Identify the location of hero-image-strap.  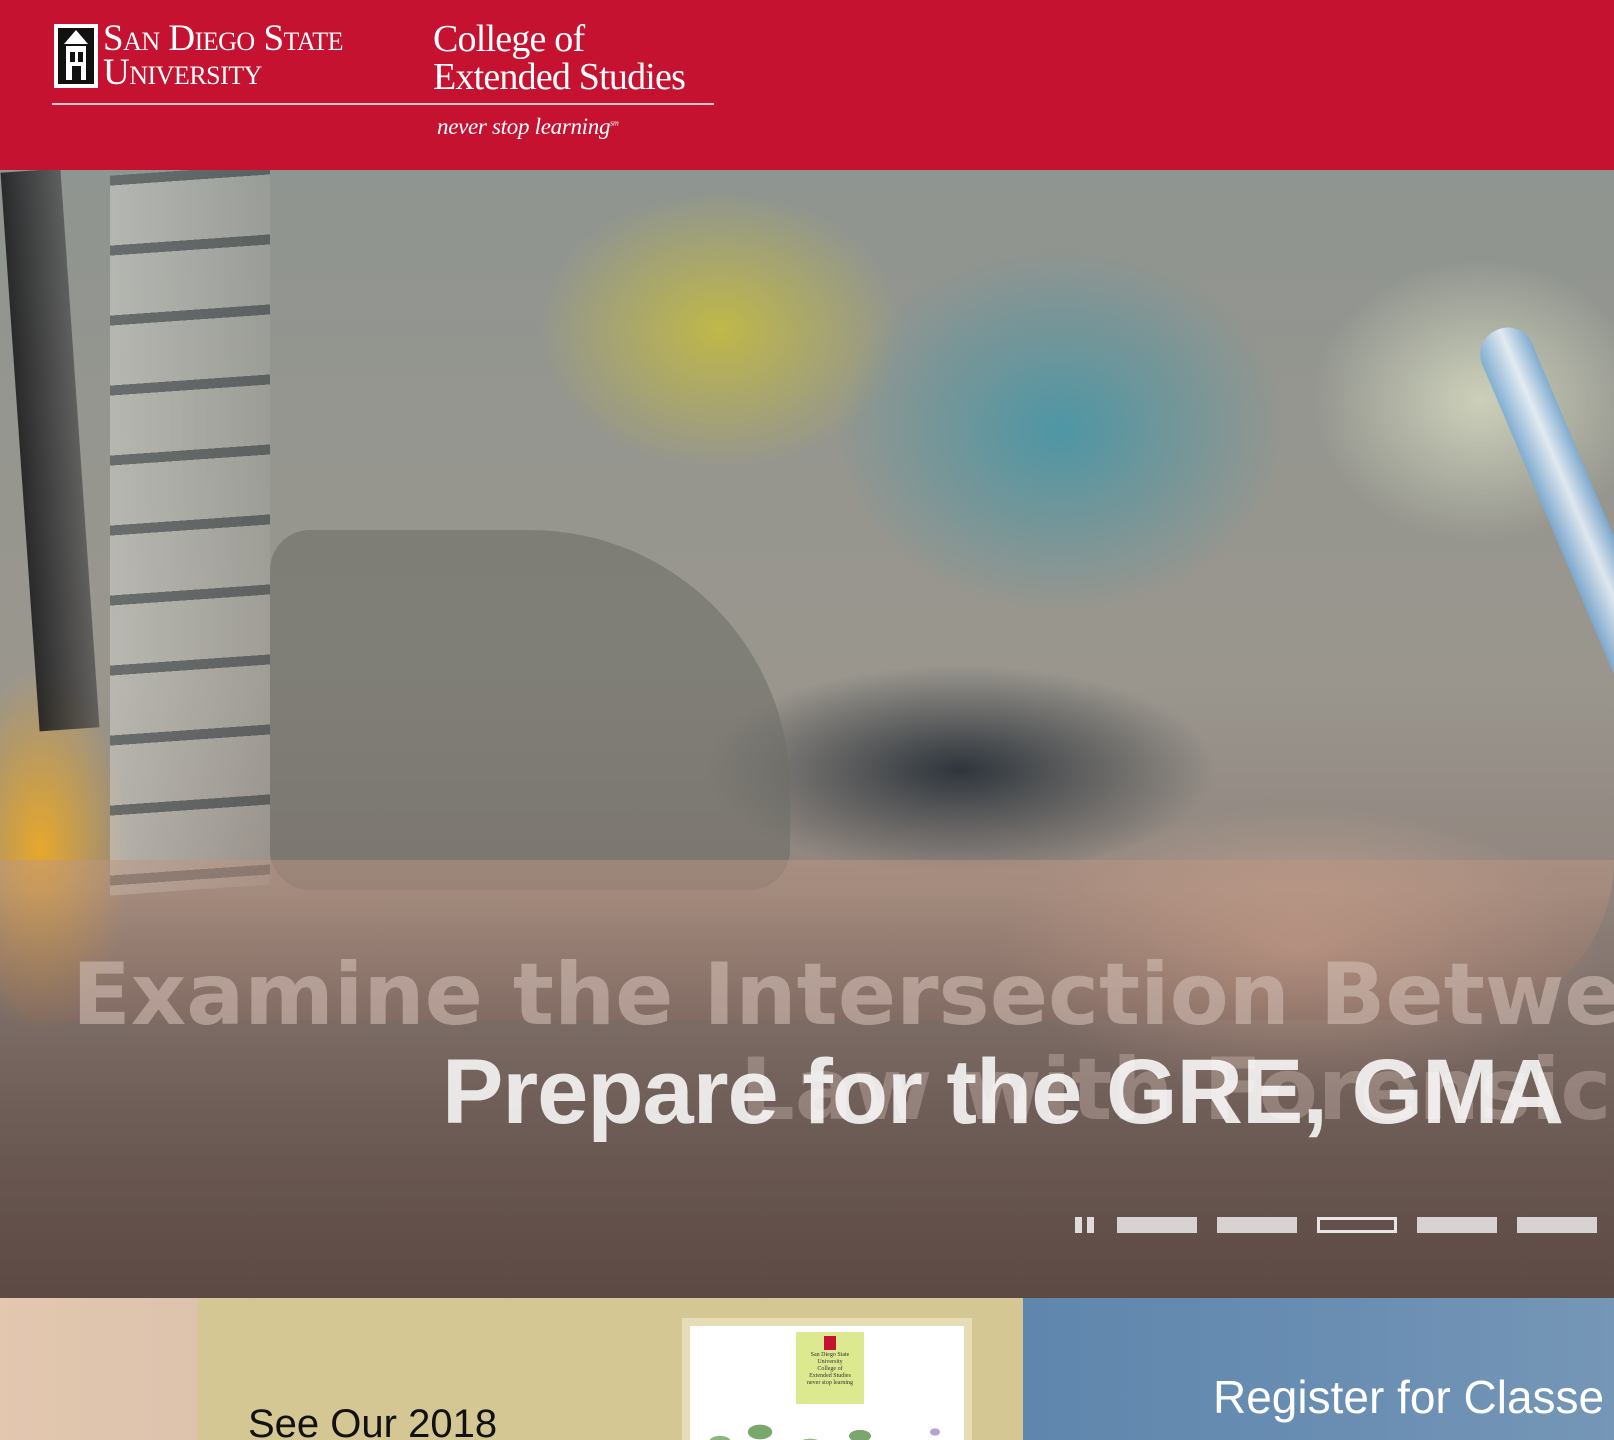
(50, 451).